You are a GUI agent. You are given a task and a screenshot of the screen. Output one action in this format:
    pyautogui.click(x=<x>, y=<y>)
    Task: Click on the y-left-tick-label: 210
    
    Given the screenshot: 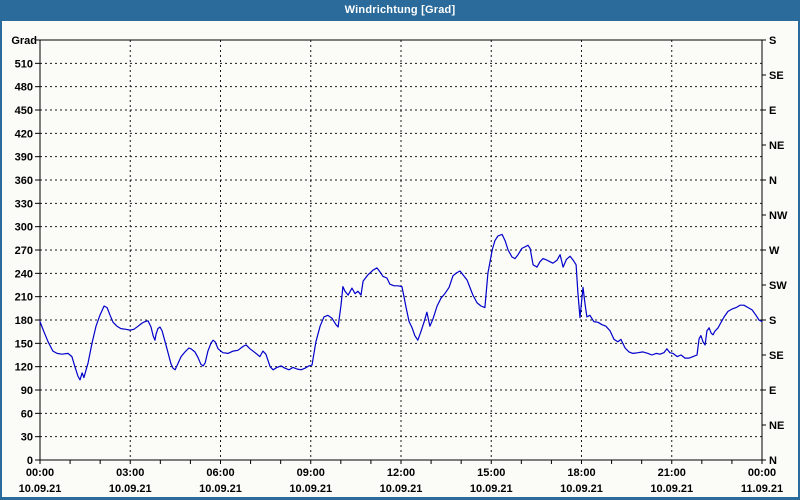 What is the action you would take?
    pyautogui.click(x=24, y=298)
    